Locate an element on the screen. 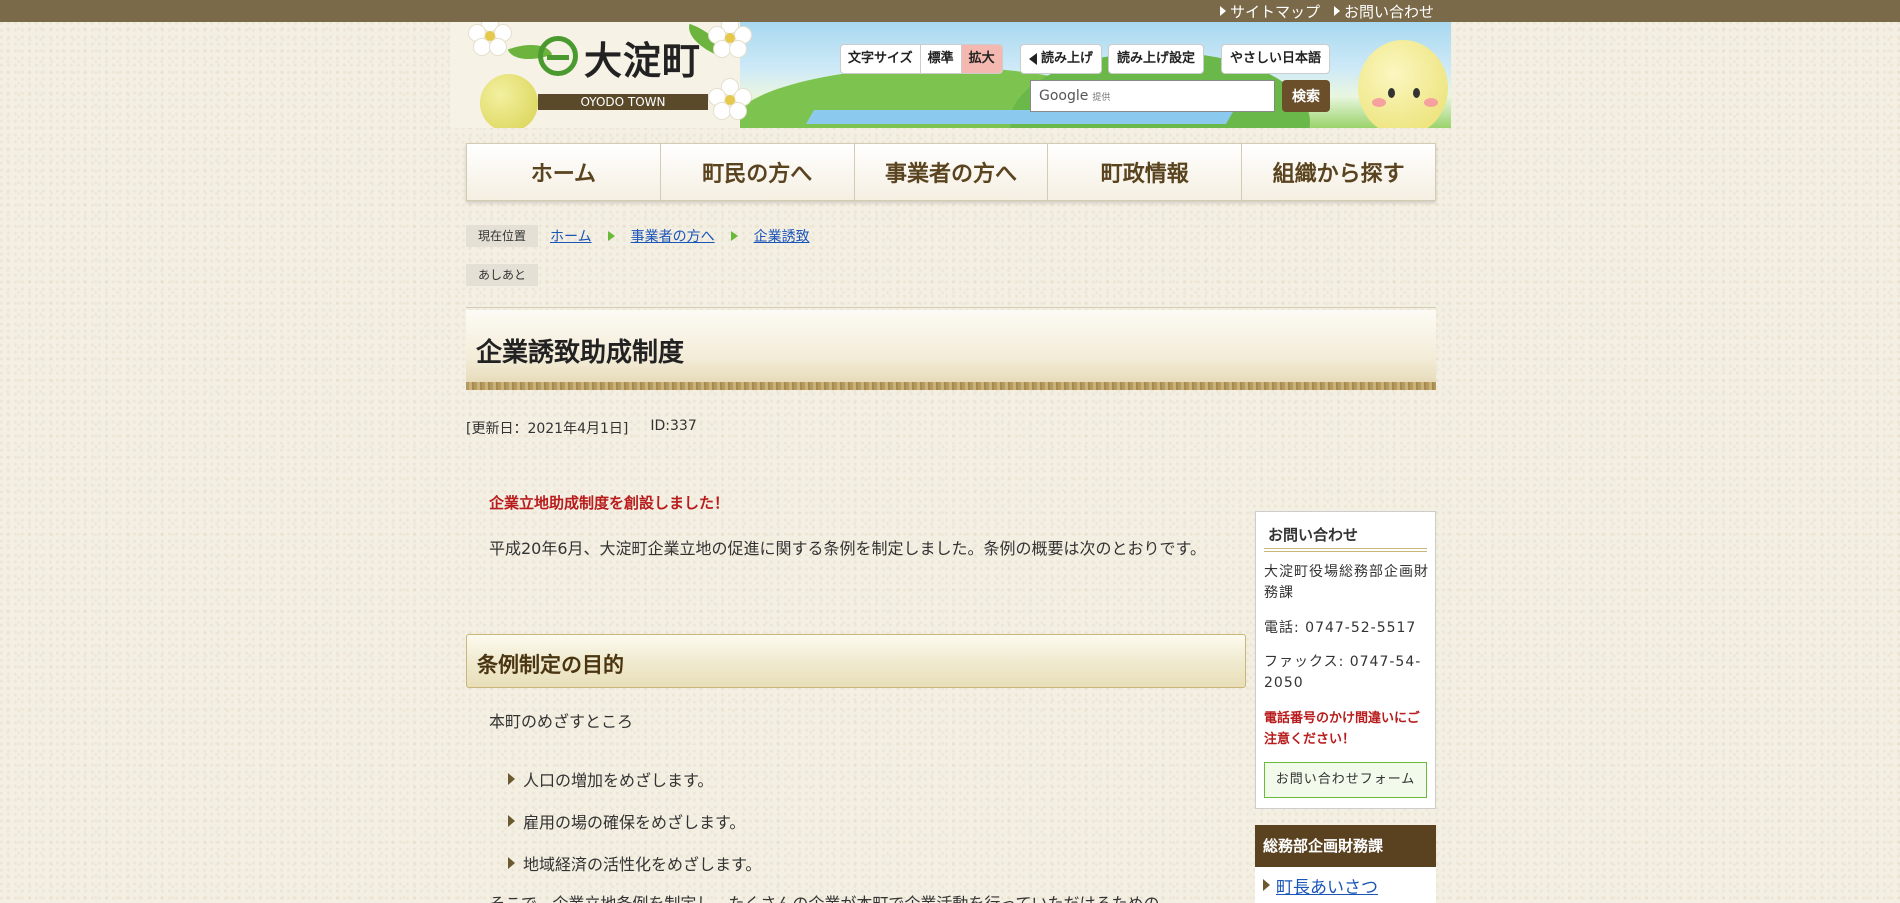 The width and height of the screenshot is (1900, 903). header-river is located at coordinates (1020, 117).